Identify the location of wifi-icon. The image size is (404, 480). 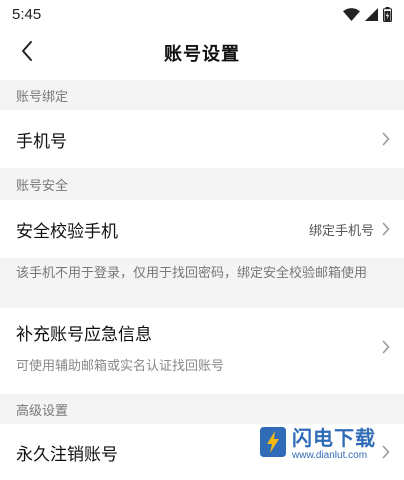
(351, 14).